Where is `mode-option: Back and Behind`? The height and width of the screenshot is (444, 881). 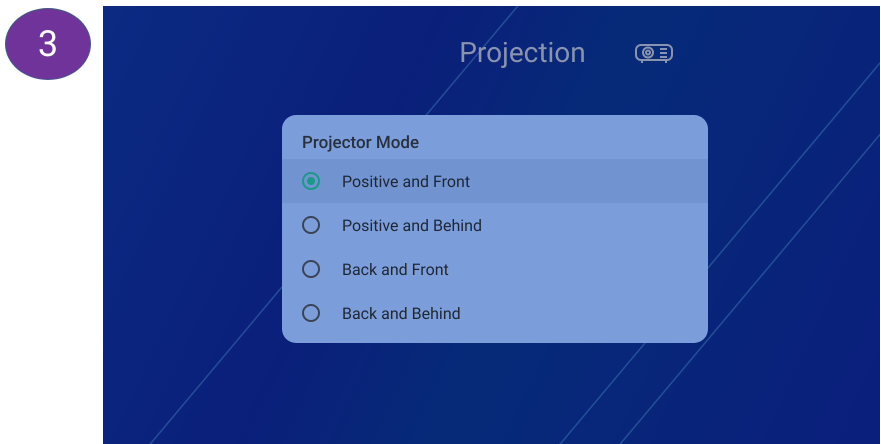 mode-option: Back and Behind is located at coordinates (495, 313).